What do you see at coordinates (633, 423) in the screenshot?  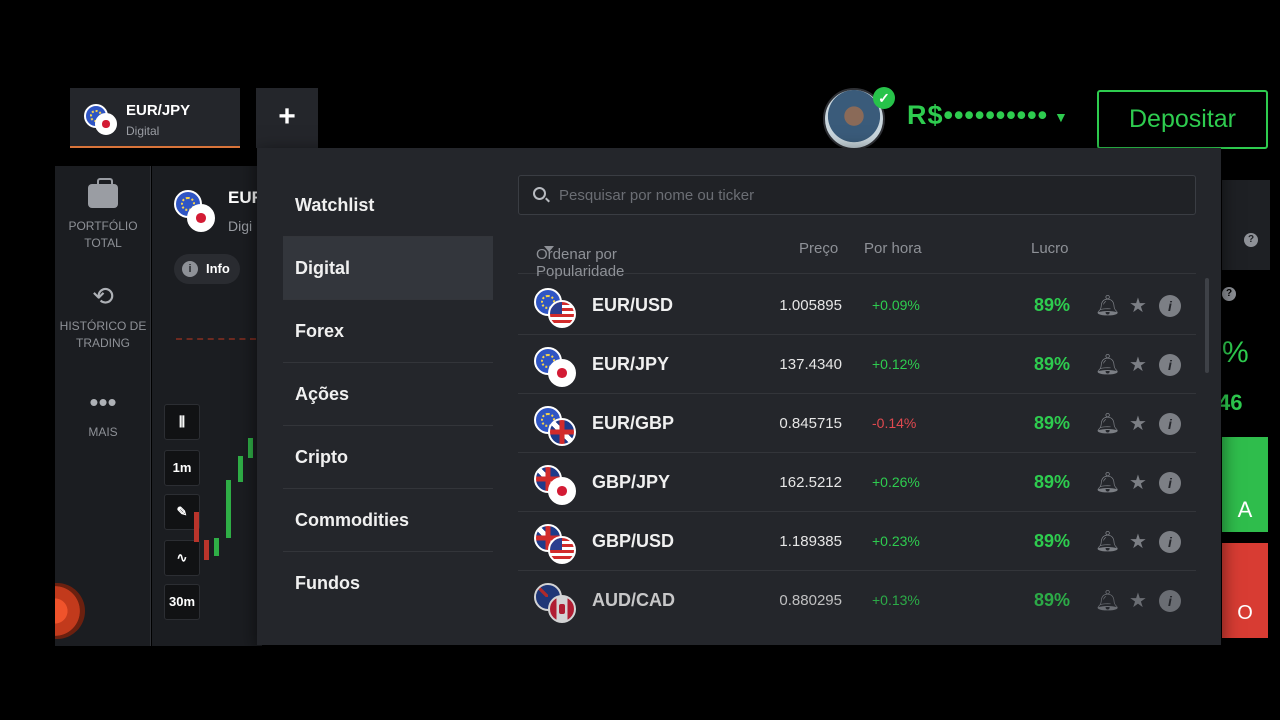 I see `asset-name: EUR/GBP` at bounding box center [633, 423].